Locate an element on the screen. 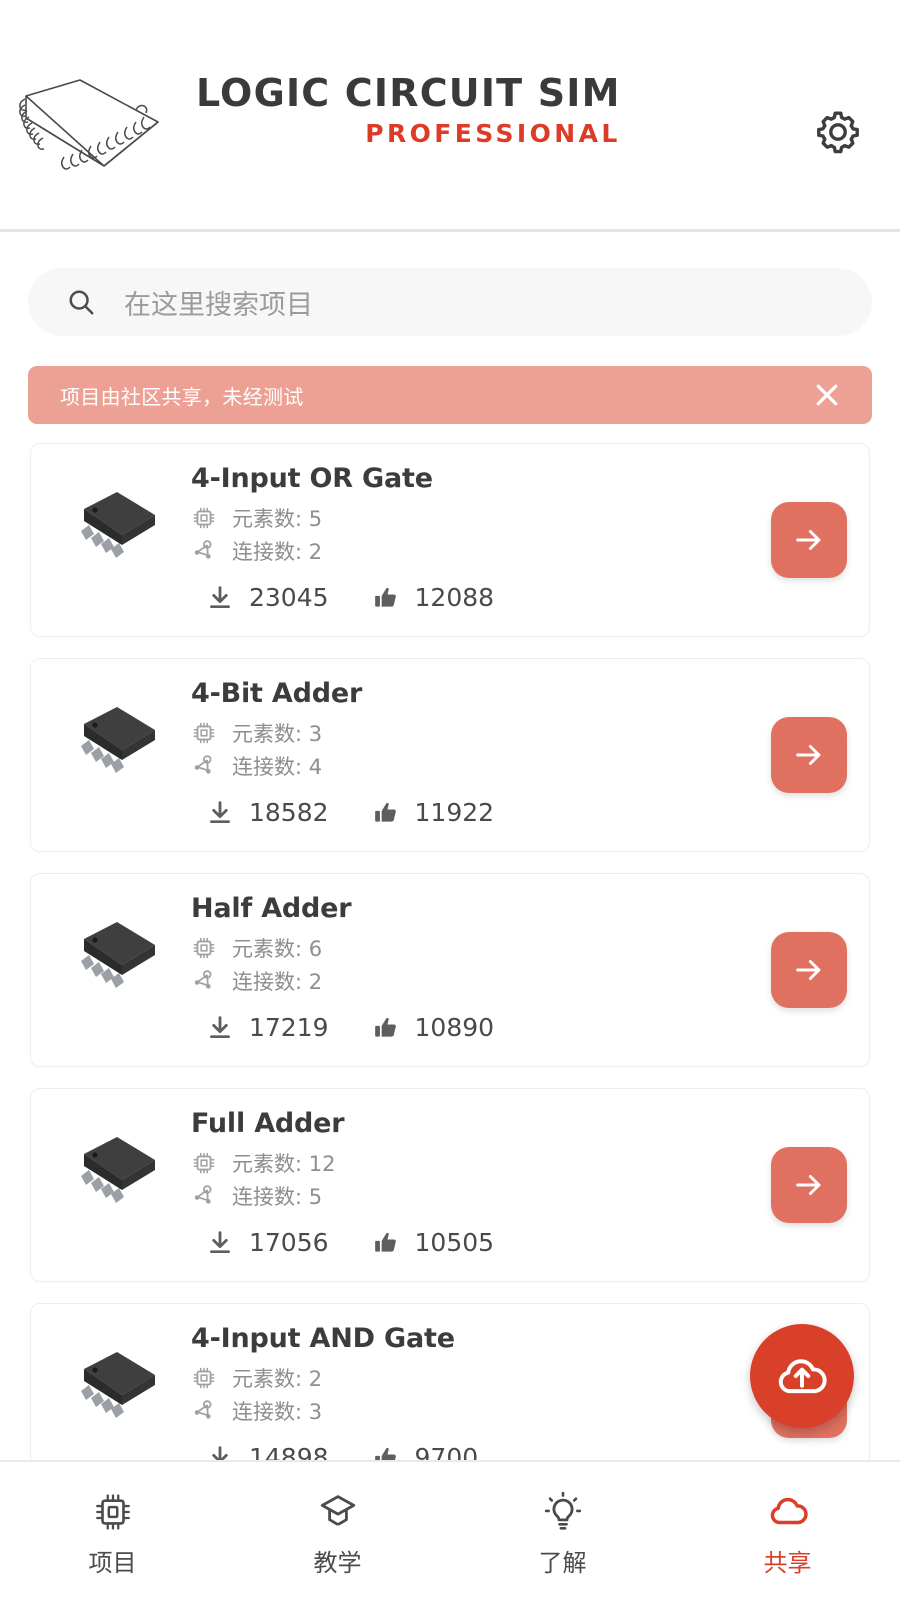  elements-count: 元素数: 12 is located at coordinates (284, 1164).